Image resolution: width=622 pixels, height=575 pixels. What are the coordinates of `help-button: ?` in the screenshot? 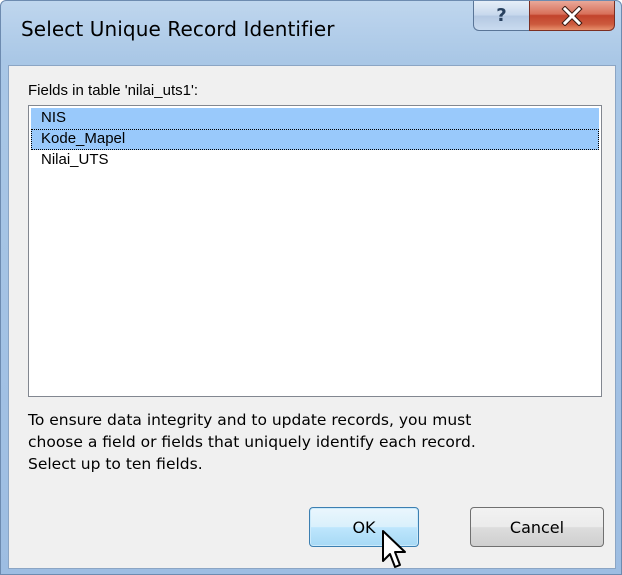 It's located at (501, 16).